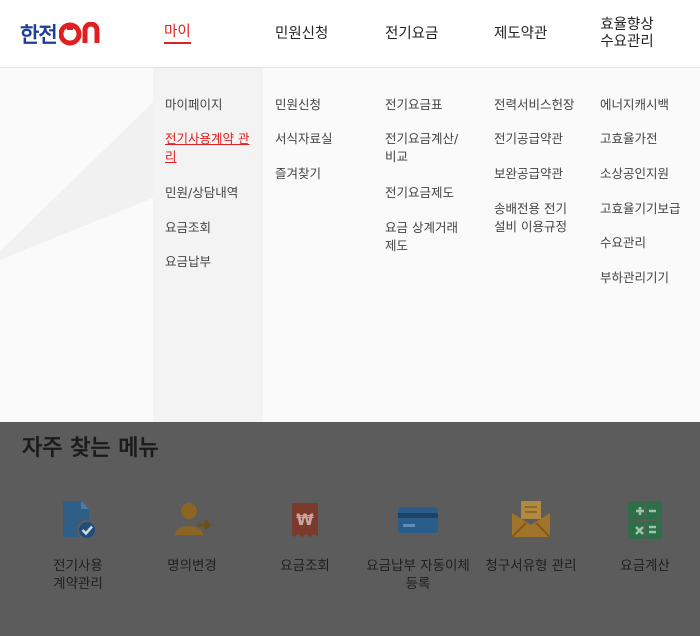 The image size is (700, 636). I want to click on favorite-item-calculator: 요금계산, so click(645, 536).